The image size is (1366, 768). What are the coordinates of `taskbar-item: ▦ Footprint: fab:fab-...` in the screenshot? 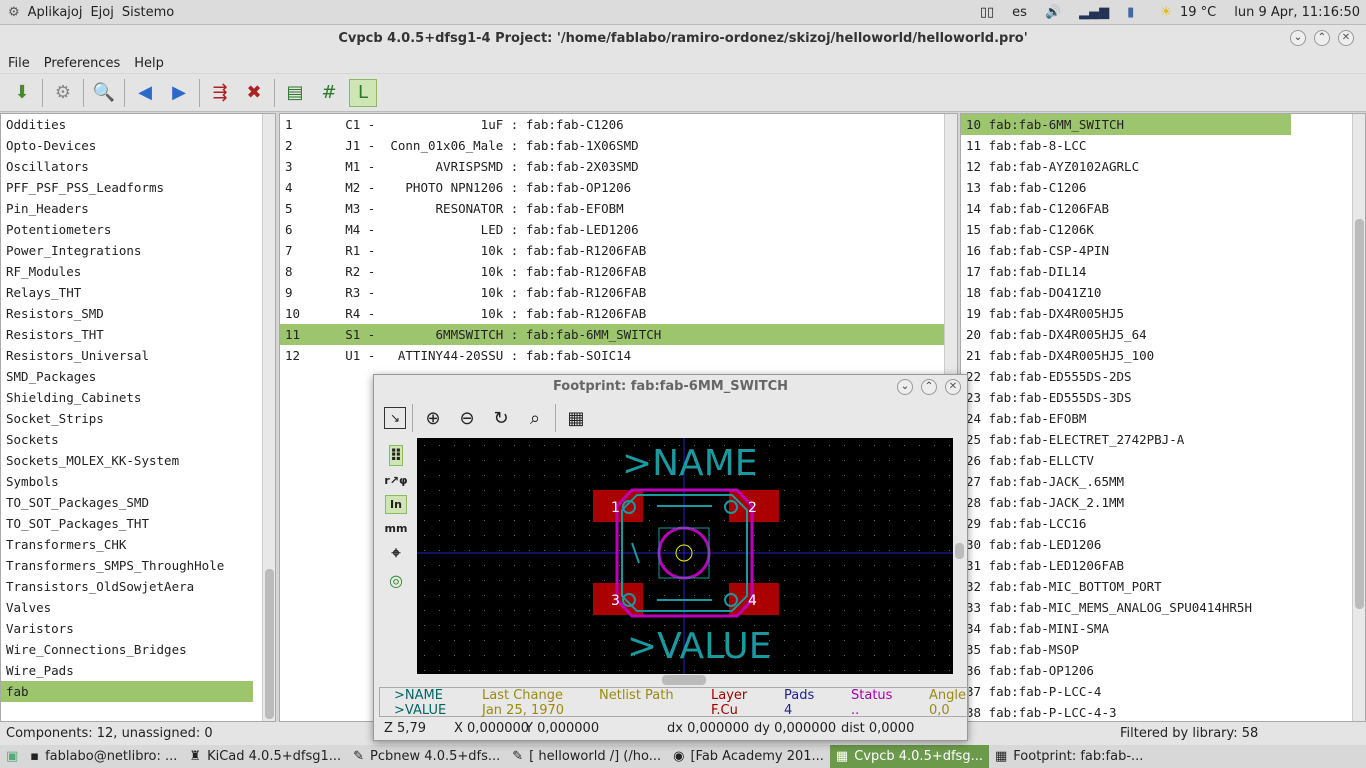 It's located at (1069, 756).